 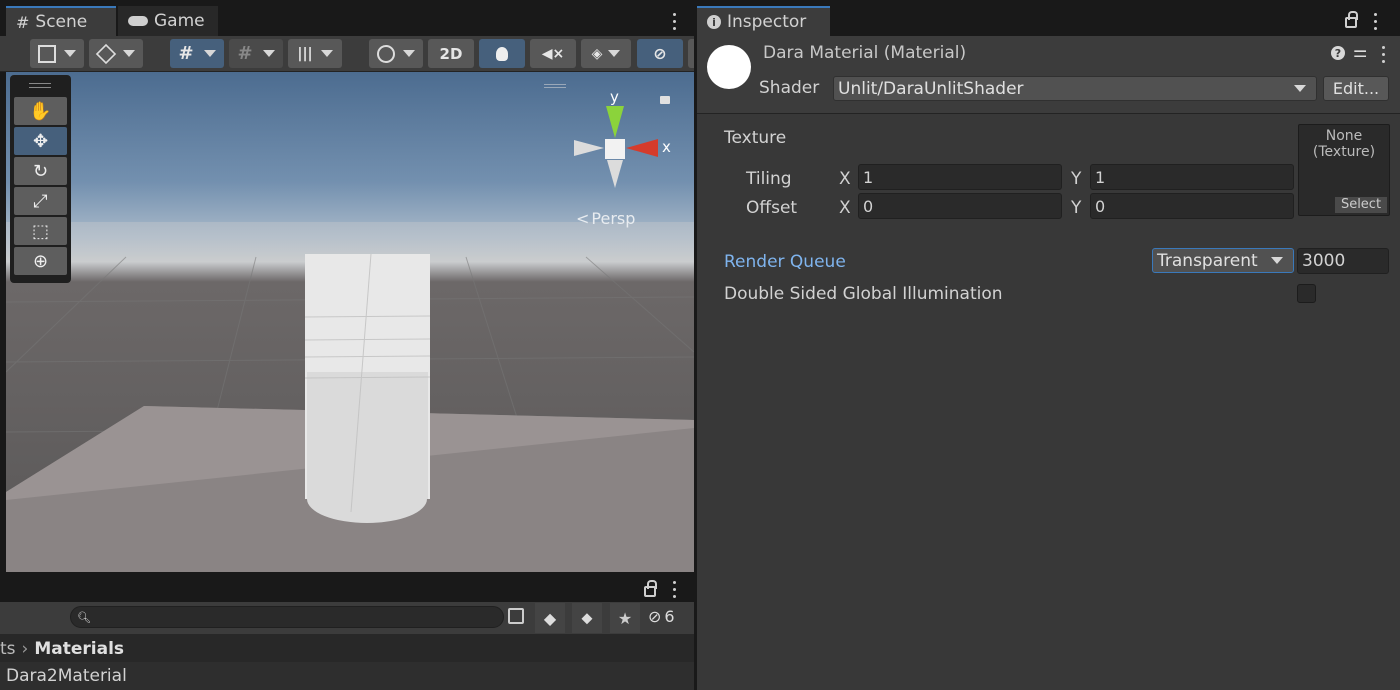 I want to click on rotate-tool-button: ↻, so click(x=40, y=171).